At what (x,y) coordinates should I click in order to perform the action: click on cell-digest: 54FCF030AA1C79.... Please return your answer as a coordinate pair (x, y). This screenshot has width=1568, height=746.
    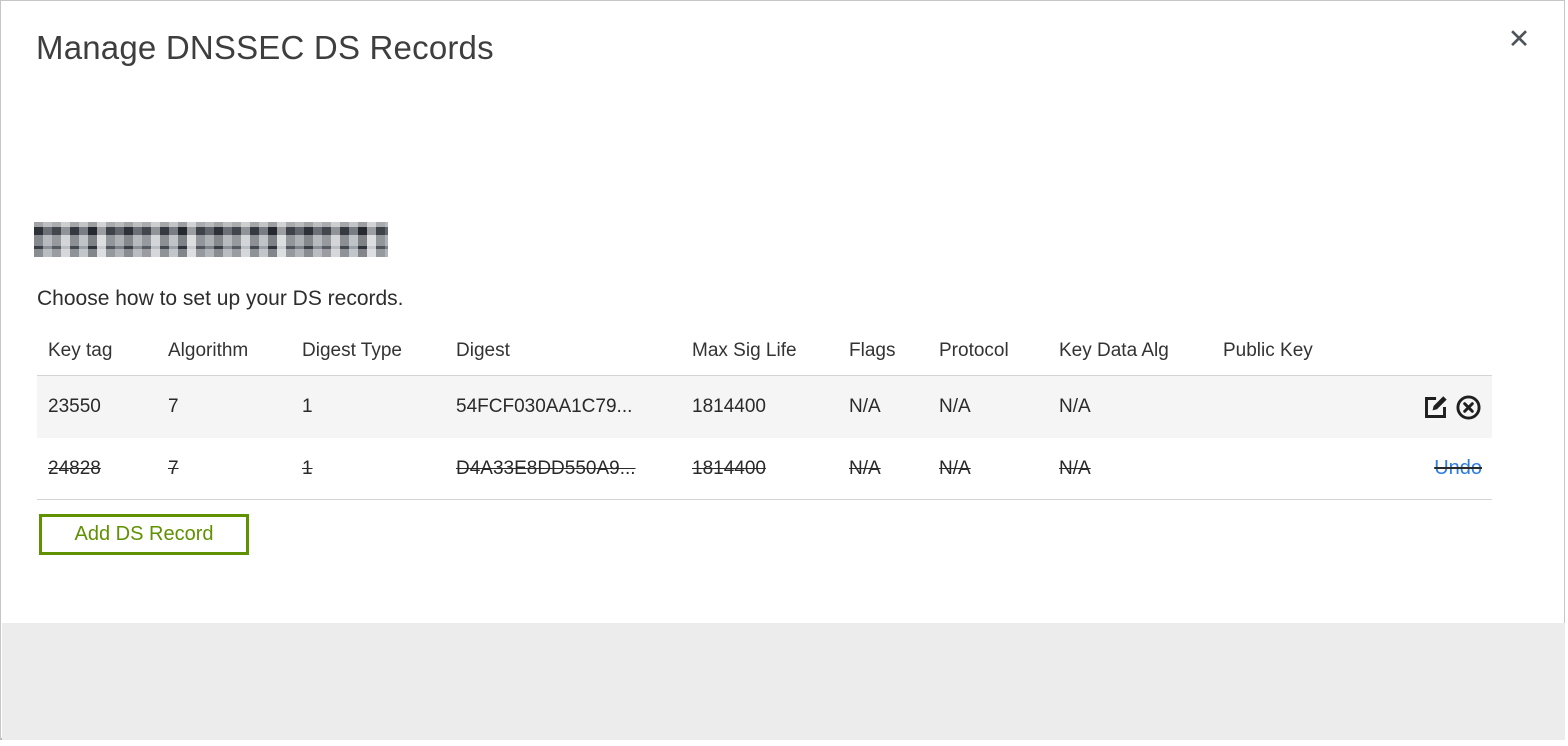
    Looking at the image, I should click on (544, 406).